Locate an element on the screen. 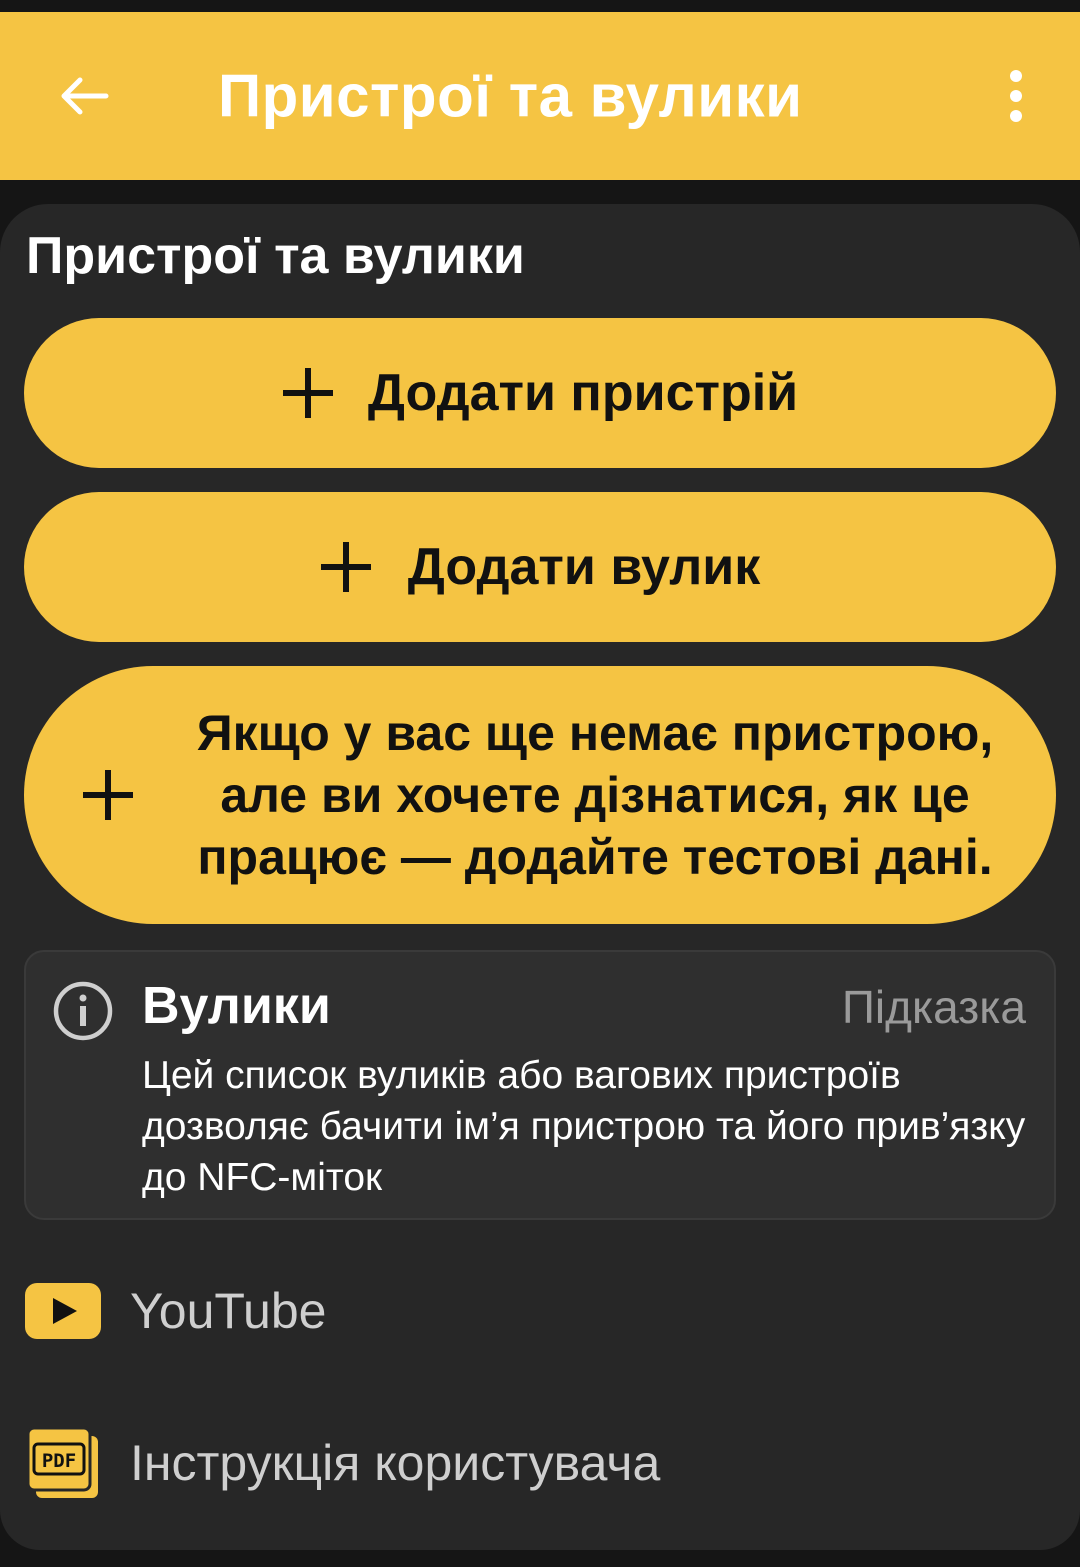 The image size is (1080, 1567). add-device-label: Додати пристрій is located at coordinates (583, 393).